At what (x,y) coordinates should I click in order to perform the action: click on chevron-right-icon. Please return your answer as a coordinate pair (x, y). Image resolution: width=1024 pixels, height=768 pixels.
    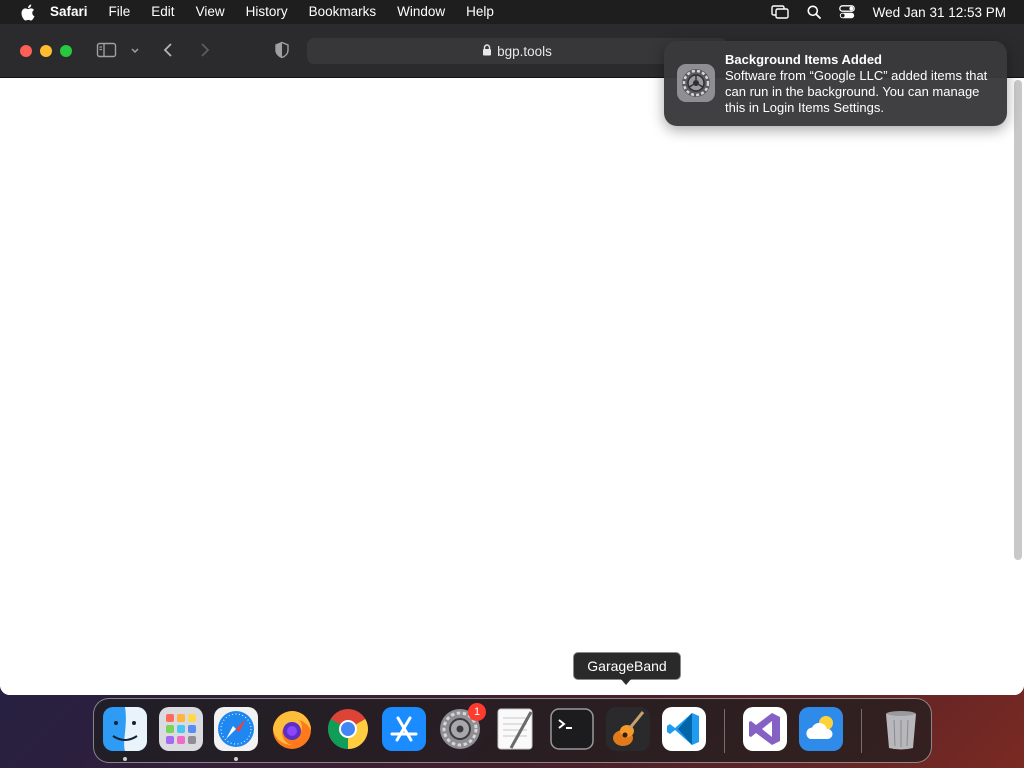
    Looking at the image, I should click on (205, 50).